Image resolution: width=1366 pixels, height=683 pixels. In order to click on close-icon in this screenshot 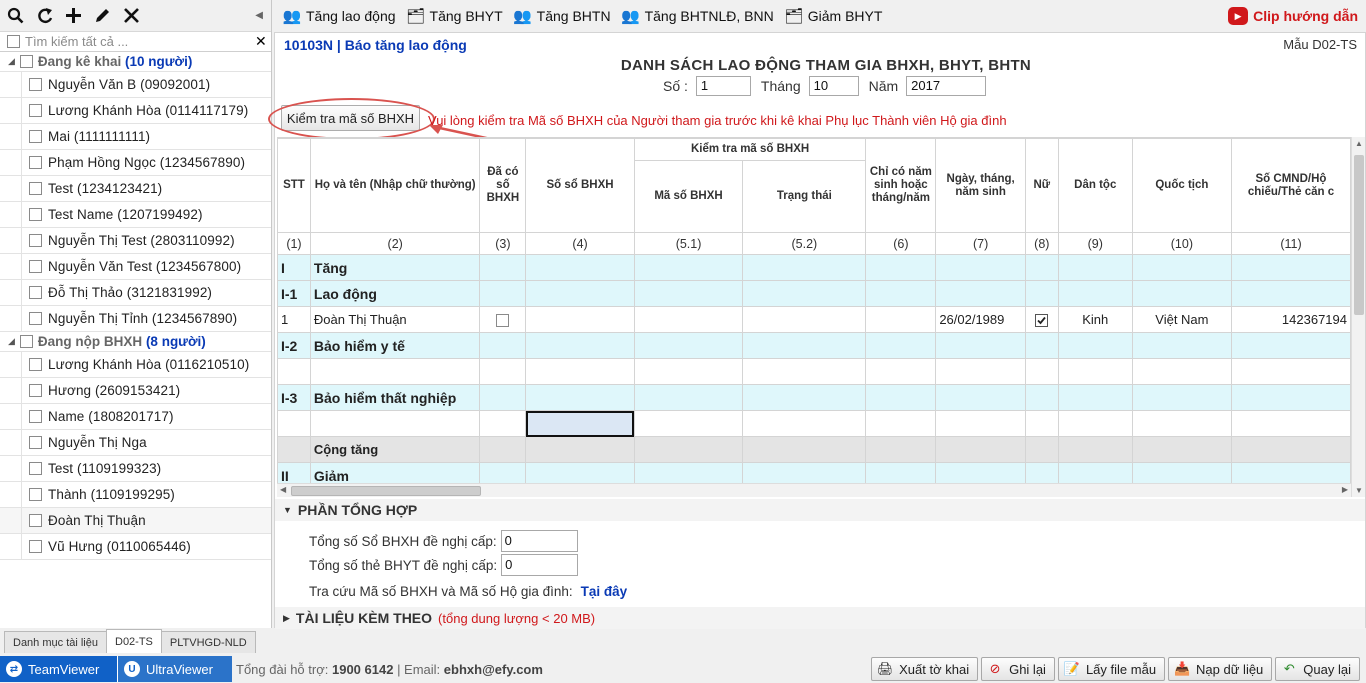, I will do `click(131, 15)`.